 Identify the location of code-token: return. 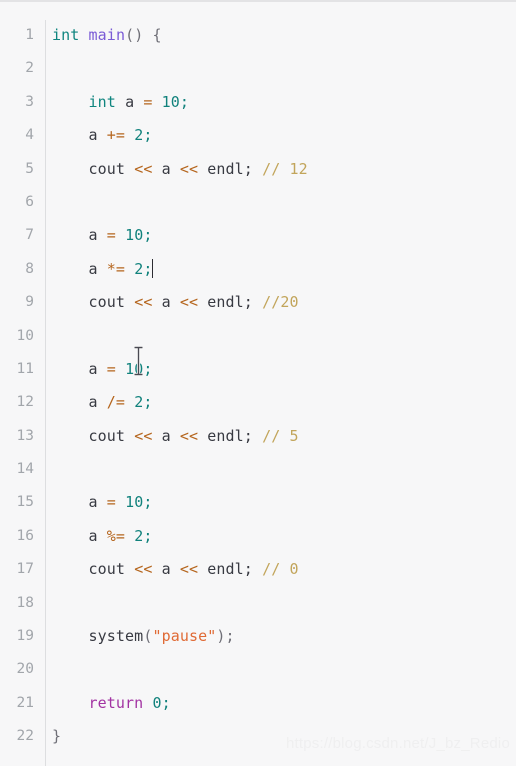
(116, 702).